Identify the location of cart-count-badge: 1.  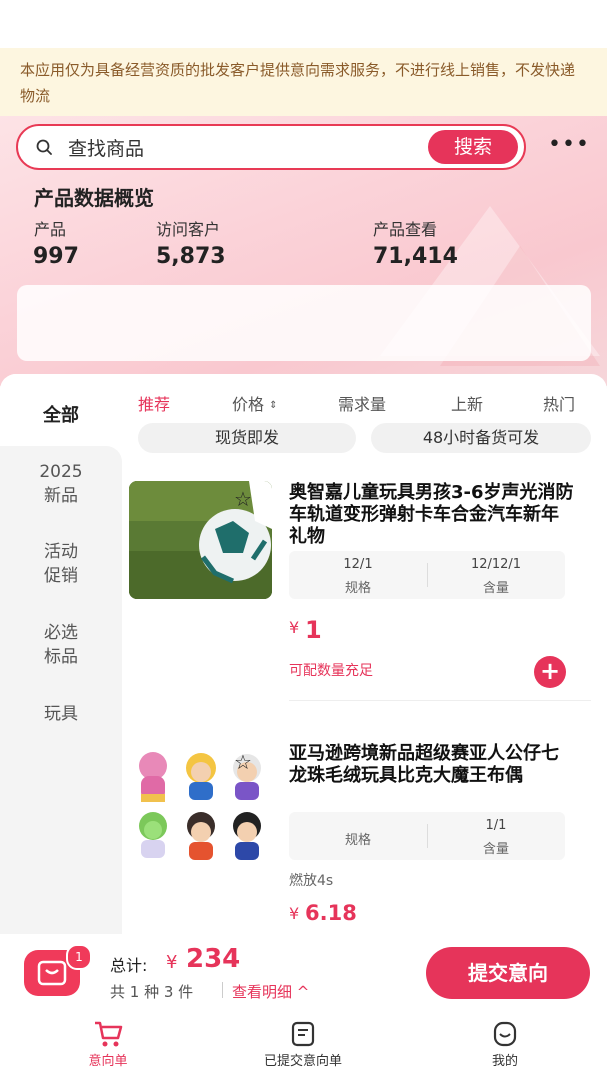
(79, 957).